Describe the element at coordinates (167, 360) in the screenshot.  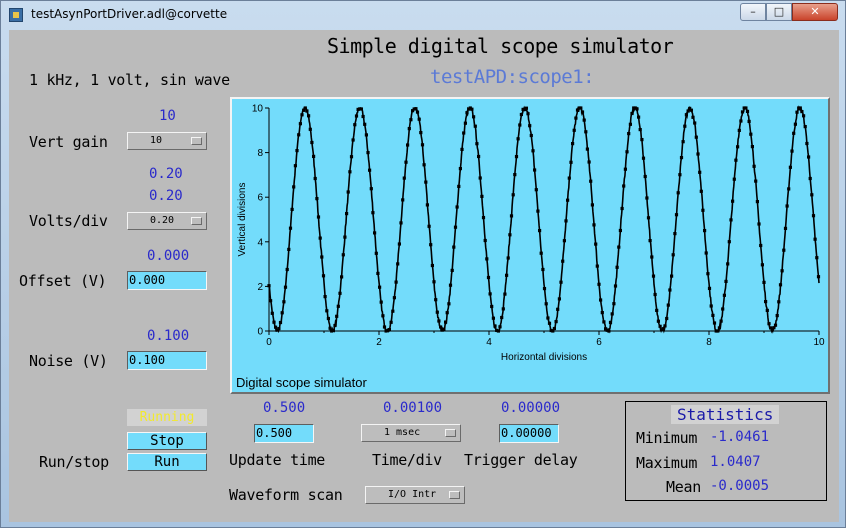
I see `noise-entry: 0.100` at that location.